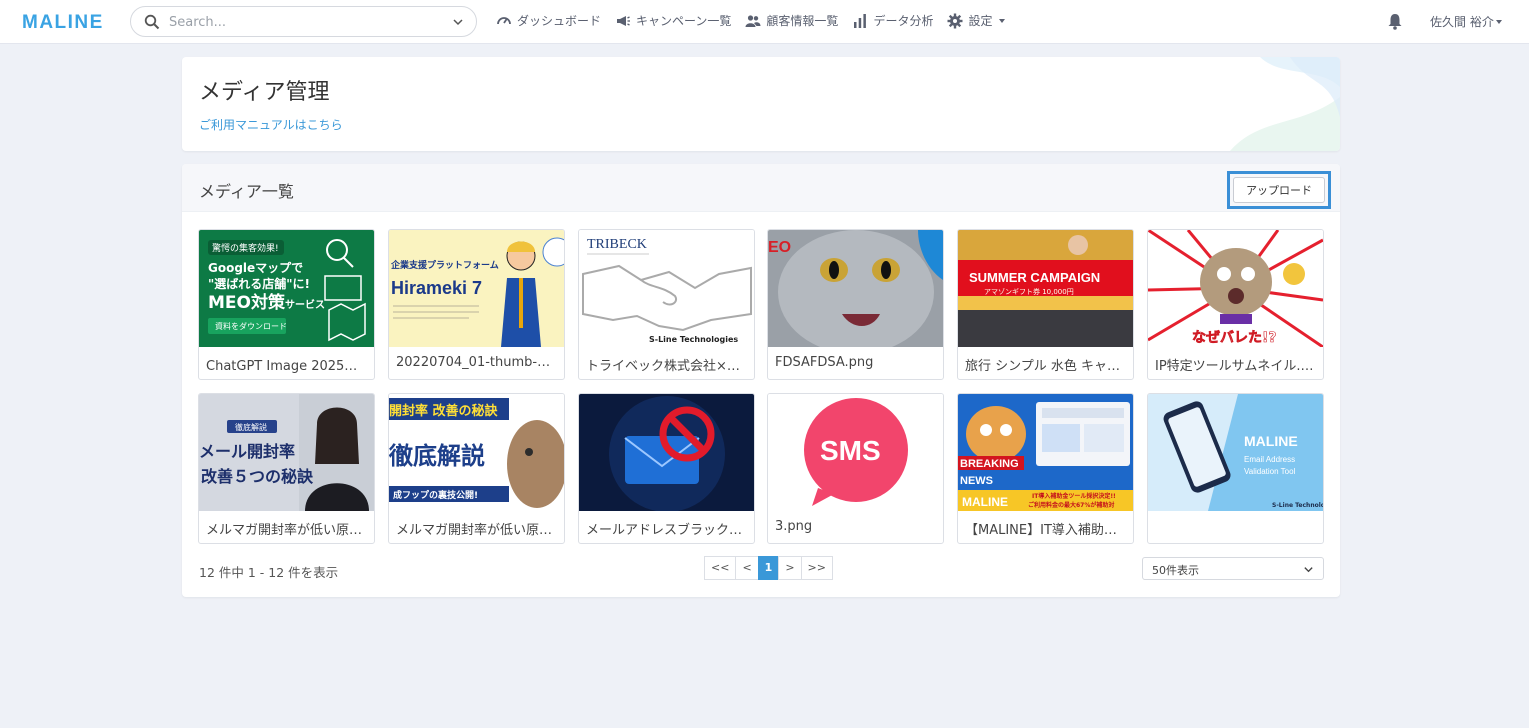  Describe the element at coordinates (802, 21) in the screenshot. I see `nav-label: 顧客情報一覧` at that location.